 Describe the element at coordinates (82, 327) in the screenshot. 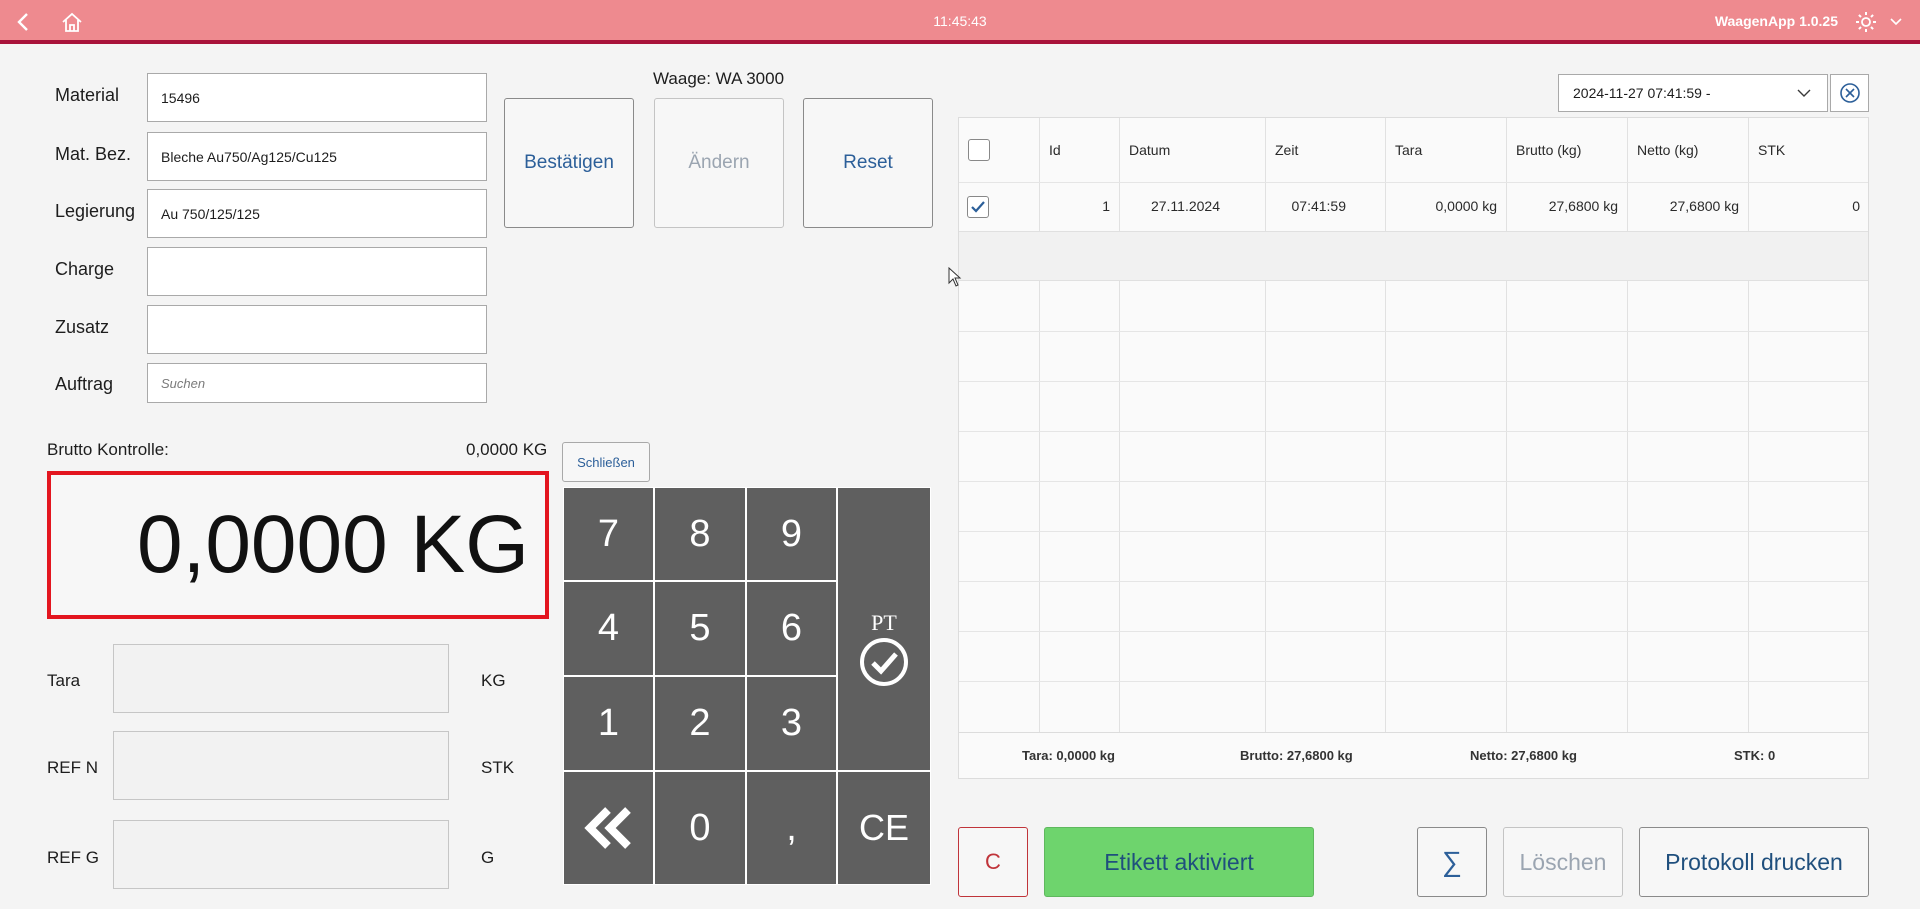

I see `zusatz-label: Zusatz` at that location.